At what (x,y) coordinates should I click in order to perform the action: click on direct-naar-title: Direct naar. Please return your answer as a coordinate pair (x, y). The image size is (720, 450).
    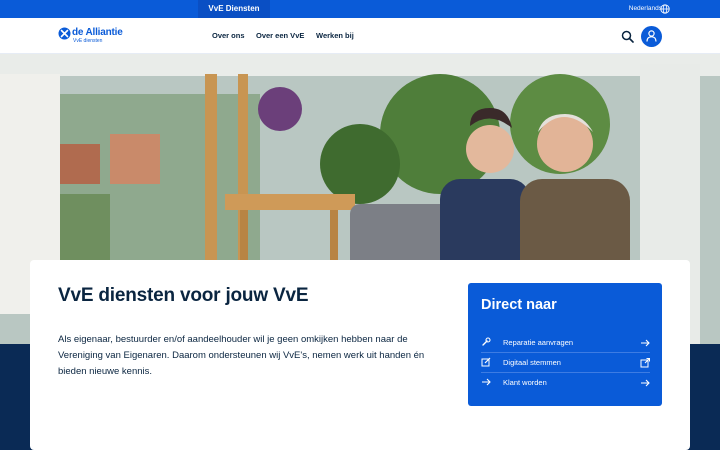
    Looking at the image, I should click on (519, 305).